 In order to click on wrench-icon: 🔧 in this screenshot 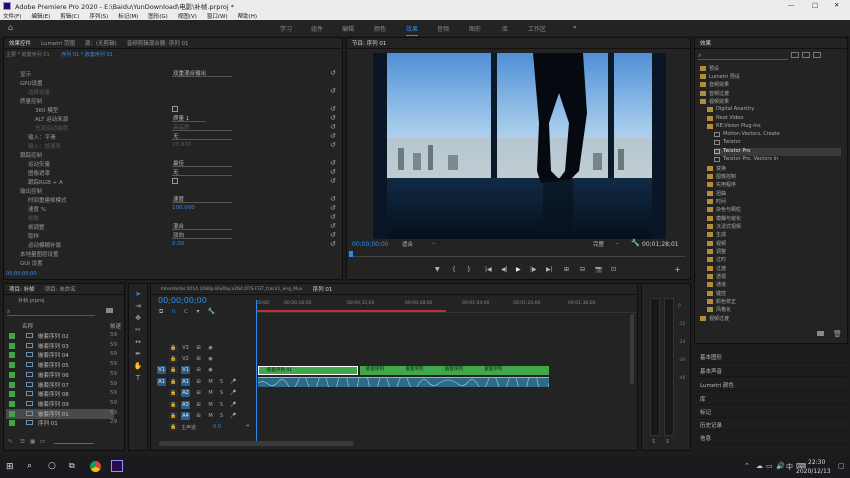, I will do `click(635, 243)`.